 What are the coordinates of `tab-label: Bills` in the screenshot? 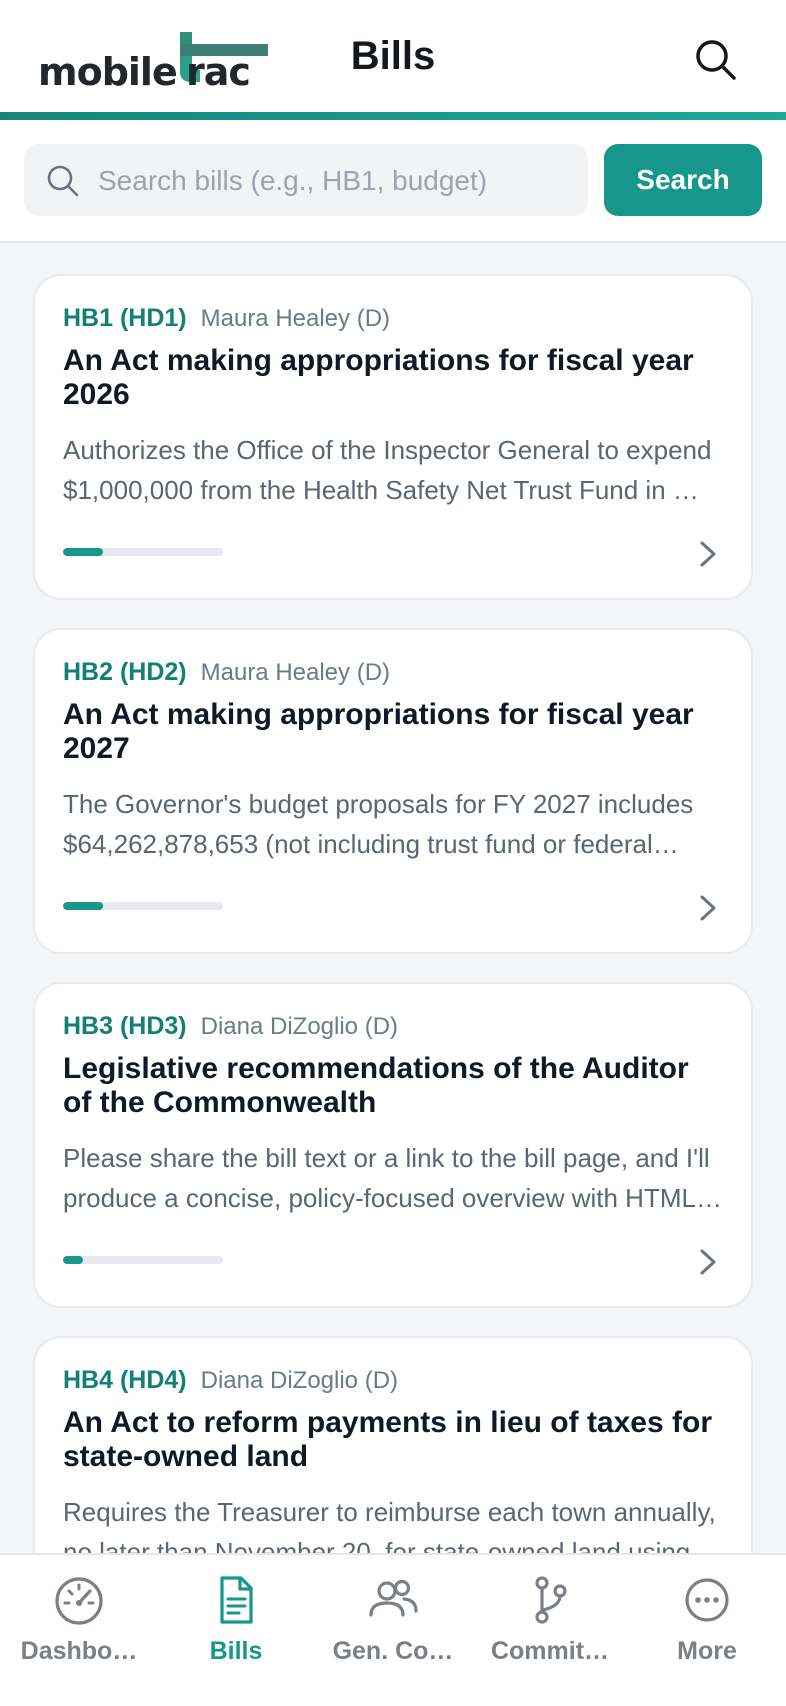 It's located at (236, 1651).